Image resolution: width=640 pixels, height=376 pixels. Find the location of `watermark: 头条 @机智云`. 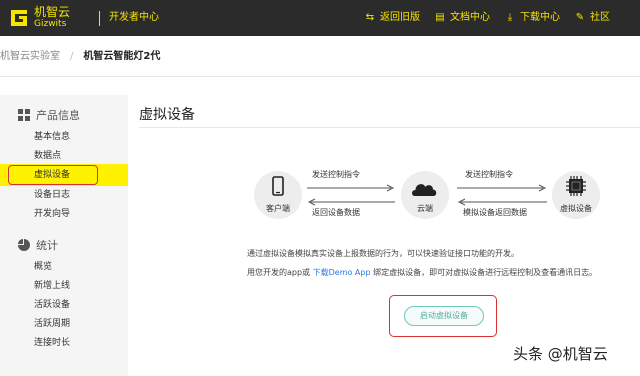

watermark: 头条 @机智云 is located at coordinates (560, 354).